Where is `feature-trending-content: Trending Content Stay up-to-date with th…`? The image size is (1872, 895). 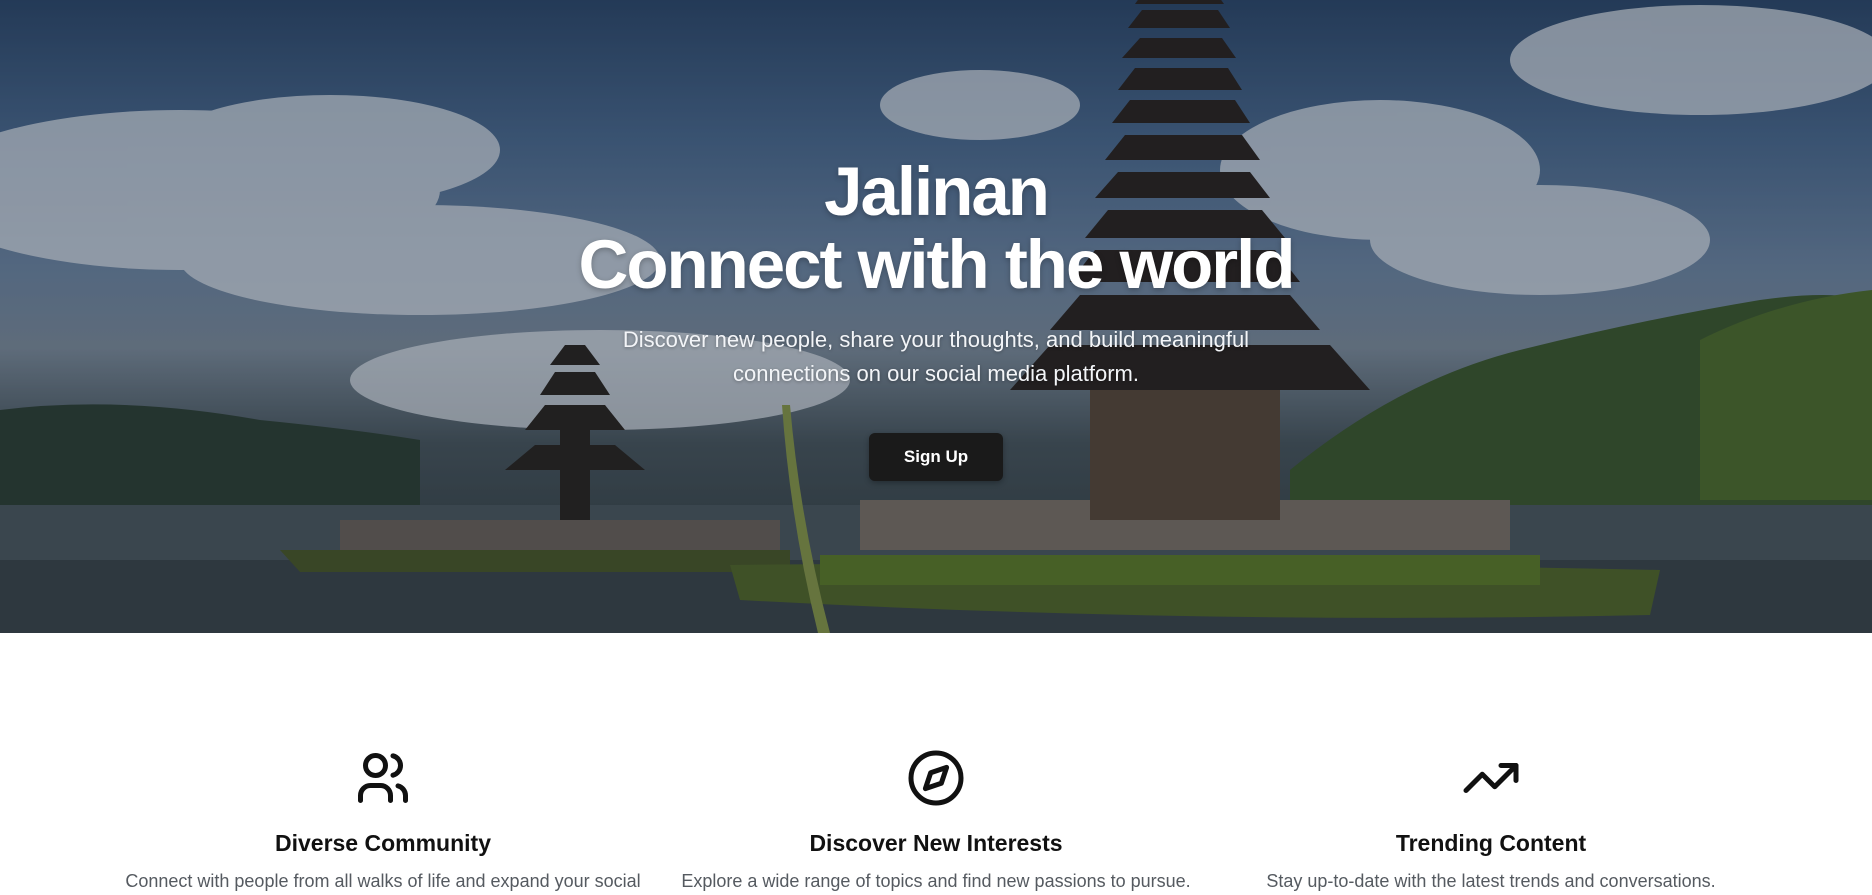 feature-trending-content: Trending Content Stay up-to-date with th… is located at coordinates (1491, 821).